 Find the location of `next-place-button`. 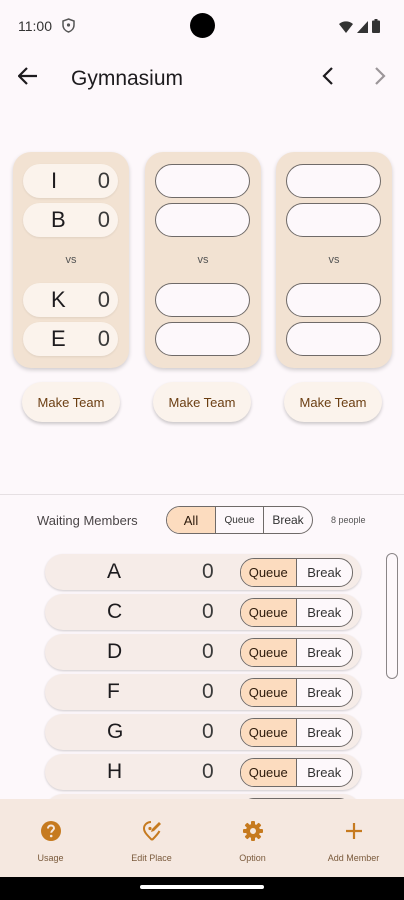

next-place-button is located at coordinates (380, 78).